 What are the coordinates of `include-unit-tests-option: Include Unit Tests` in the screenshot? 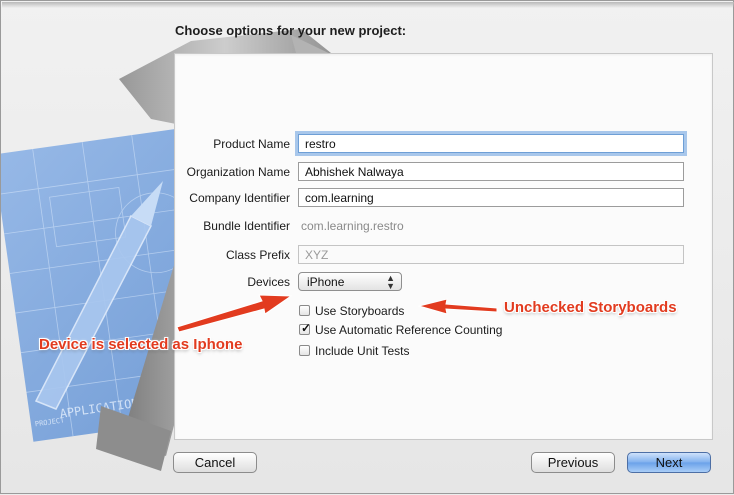 It's located at (354, 351).